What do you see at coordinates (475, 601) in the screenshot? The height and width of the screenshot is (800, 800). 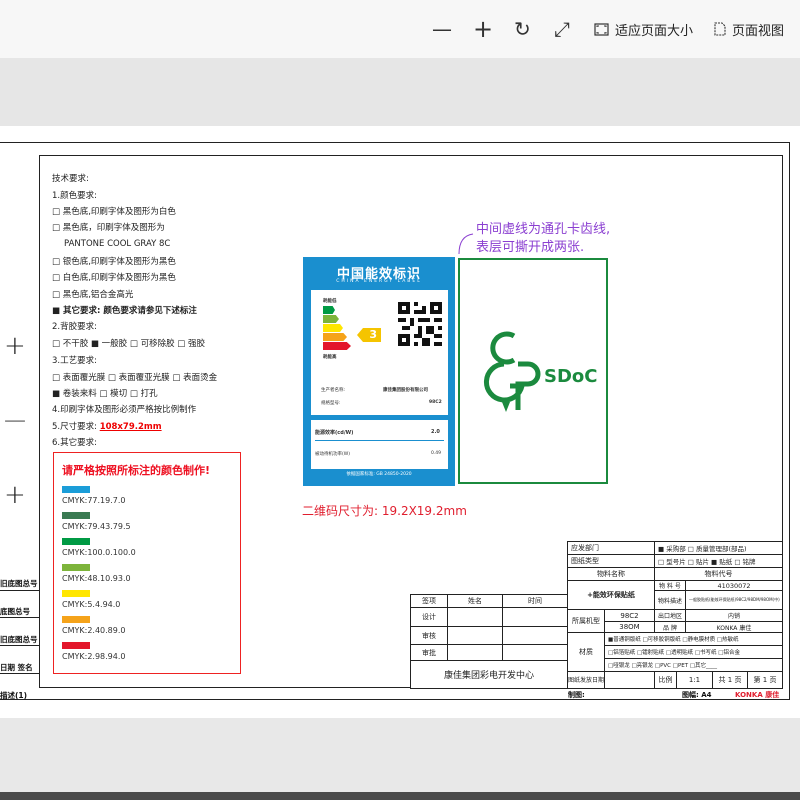 I see `name-header: 姓名` at bounding box center [475, 601].